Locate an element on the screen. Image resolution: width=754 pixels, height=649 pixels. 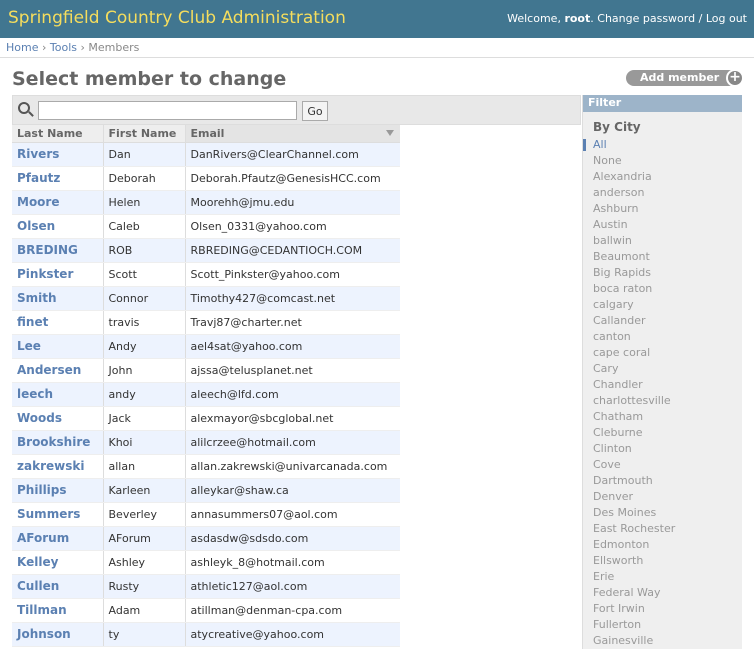
add-member-button: Add member + is located at coordinates (685, 78).